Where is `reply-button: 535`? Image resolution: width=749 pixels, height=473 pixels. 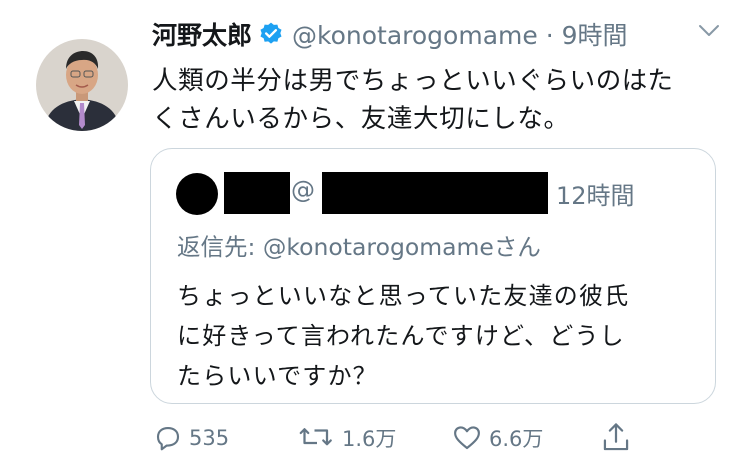 reply-button: 535 is located at coordinates (191, 438).